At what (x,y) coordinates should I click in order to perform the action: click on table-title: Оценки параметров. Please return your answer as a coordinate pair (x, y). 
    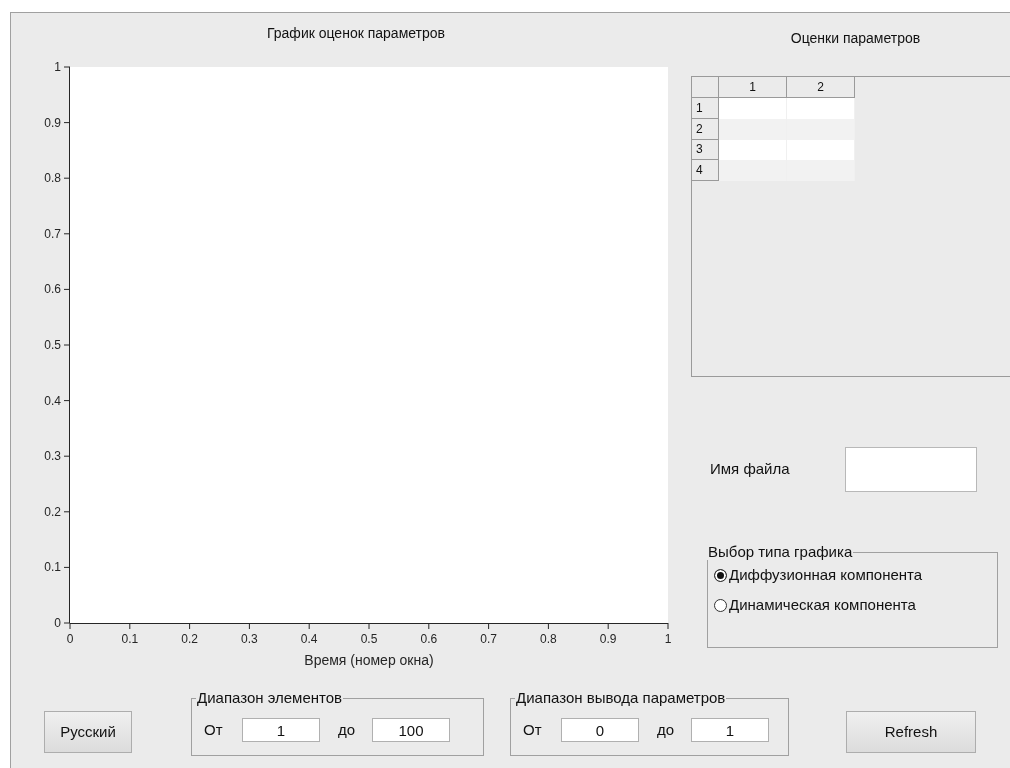
    Looking at the image, I should click on (855, 37).